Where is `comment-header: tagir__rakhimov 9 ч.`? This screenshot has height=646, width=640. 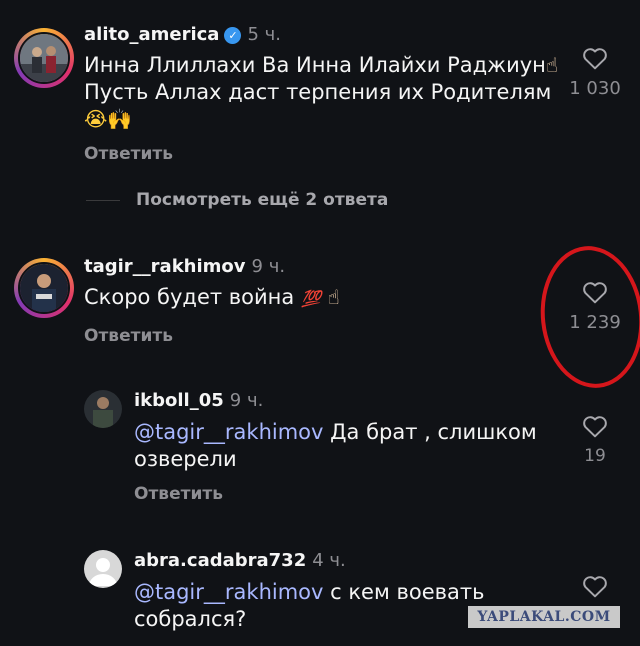
comment-header: tagir__rakhimov 9 ч. is located at coordinates (184, 266).